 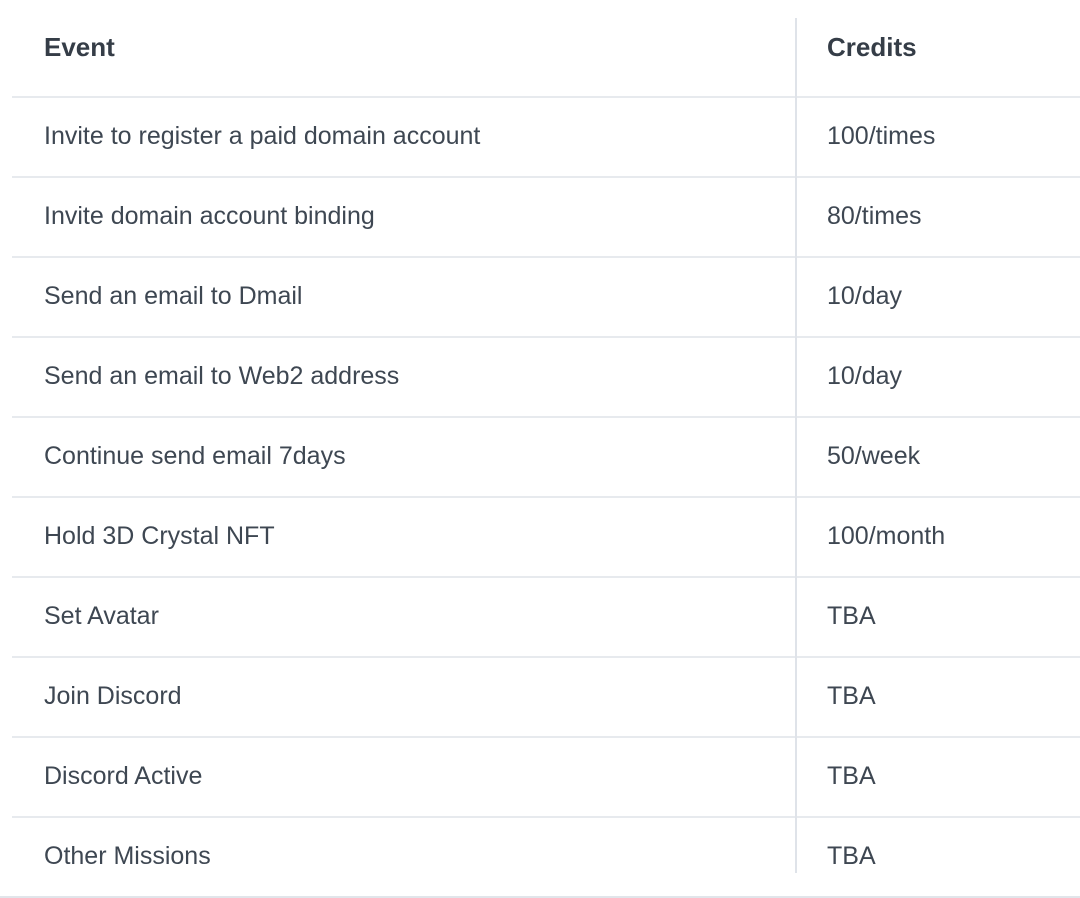 I want to click on credits-value: 100/month, so click(x=886, y=536).